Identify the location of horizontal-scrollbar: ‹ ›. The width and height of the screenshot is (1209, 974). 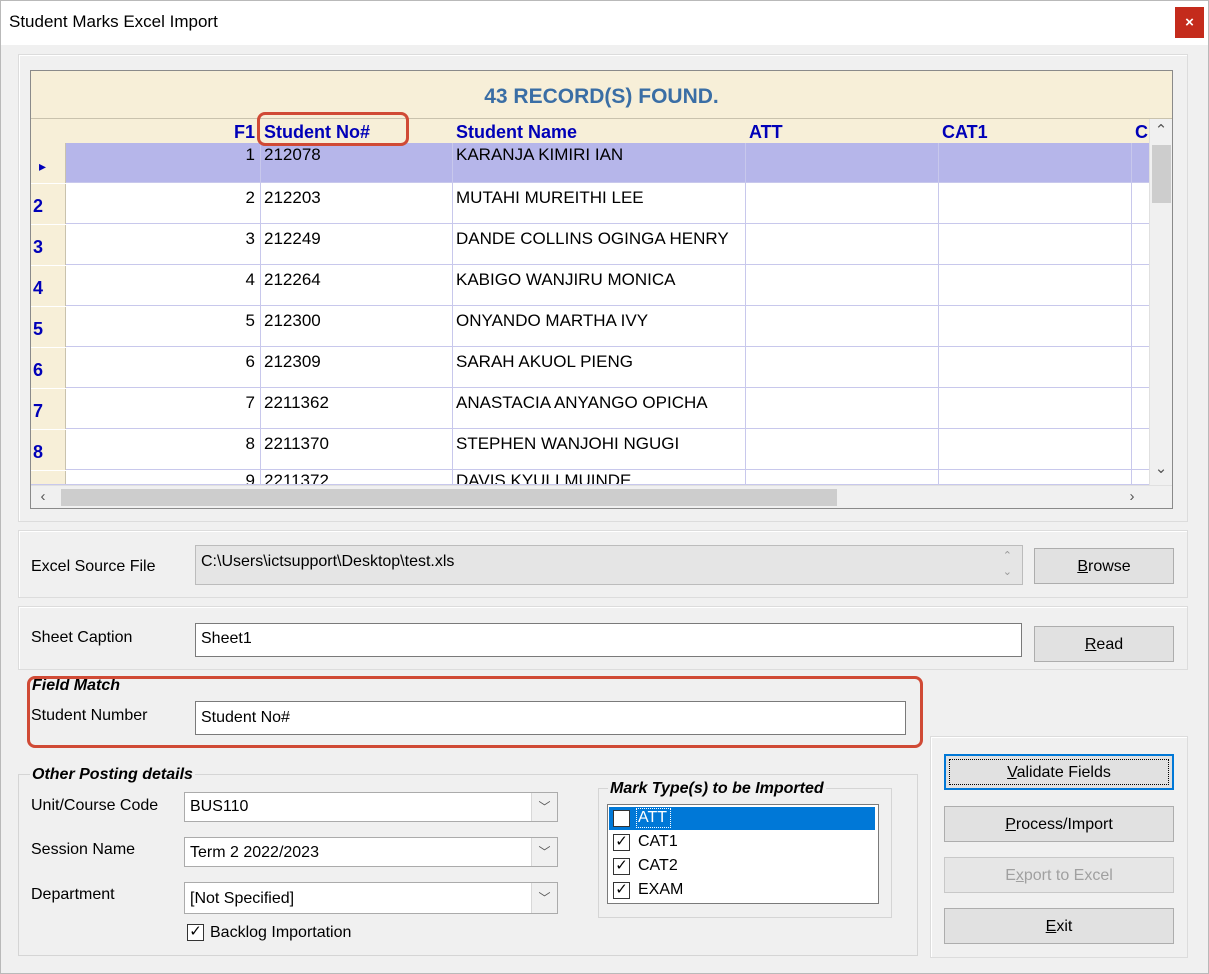
(601, 496).